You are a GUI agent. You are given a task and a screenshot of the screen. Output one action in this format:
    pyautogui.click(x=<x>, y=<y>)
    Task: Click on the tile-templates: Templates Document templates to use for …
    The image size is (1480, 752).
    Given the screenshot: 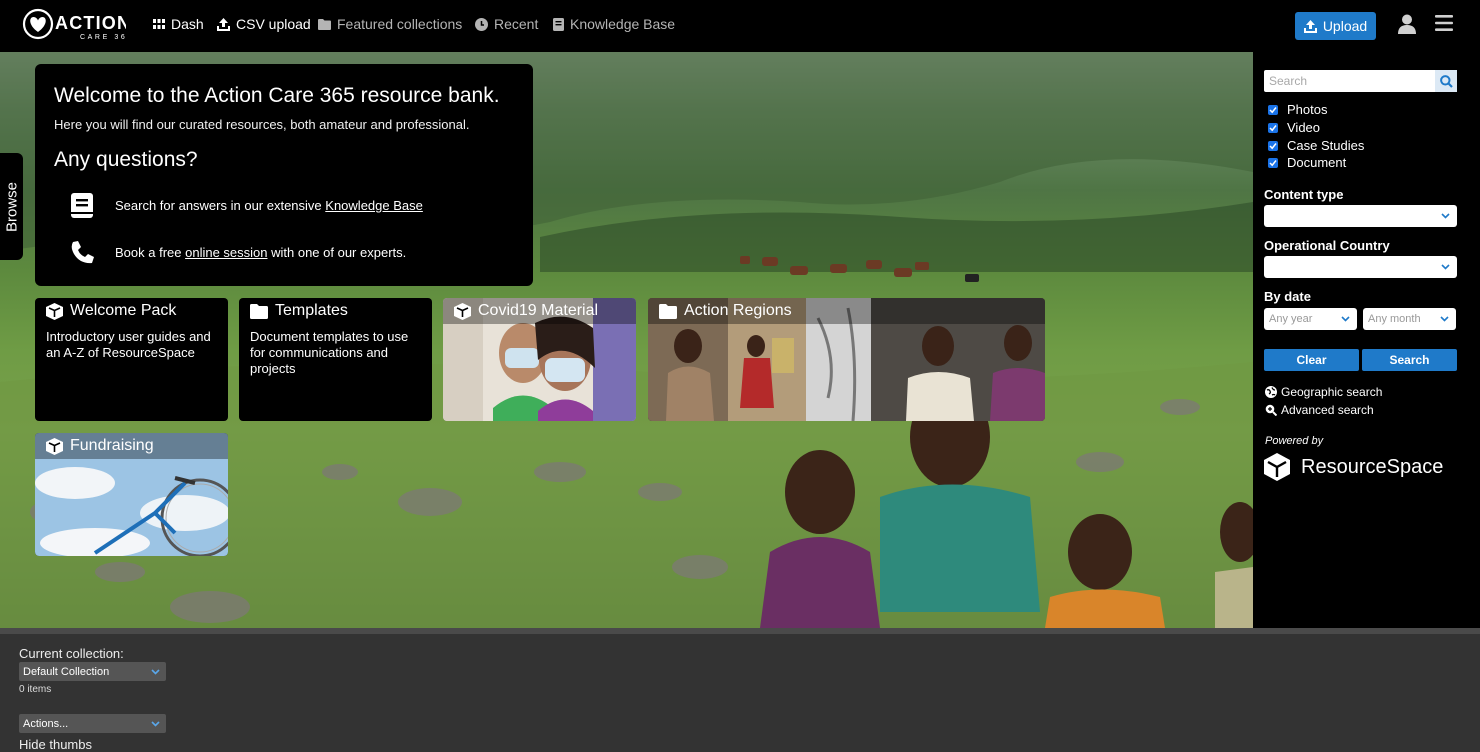 What is the action you would take?
    pyautogui.click(x=335, y=359)
    